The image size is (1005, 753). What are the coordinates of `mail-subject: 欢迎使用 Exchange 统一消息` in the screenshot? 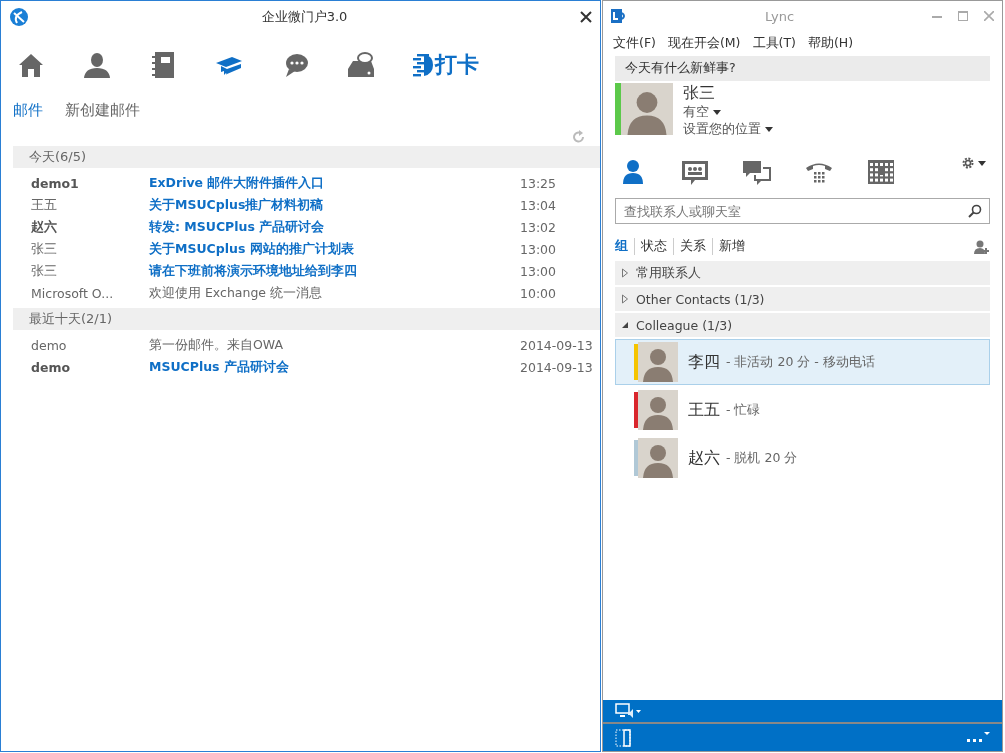 It's located at (334, 293).